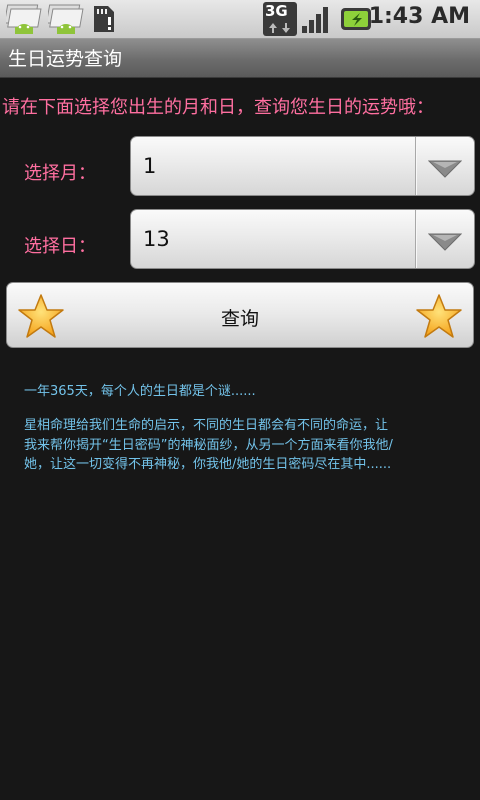 This screenshot has width=480, height=800. Describe the element at coordinates (208, 445) in the screenshot. I see `description-line: 我来帮你揭开“生日密码”的神秘面纱，从另一个方面来看你我他/` at that location.